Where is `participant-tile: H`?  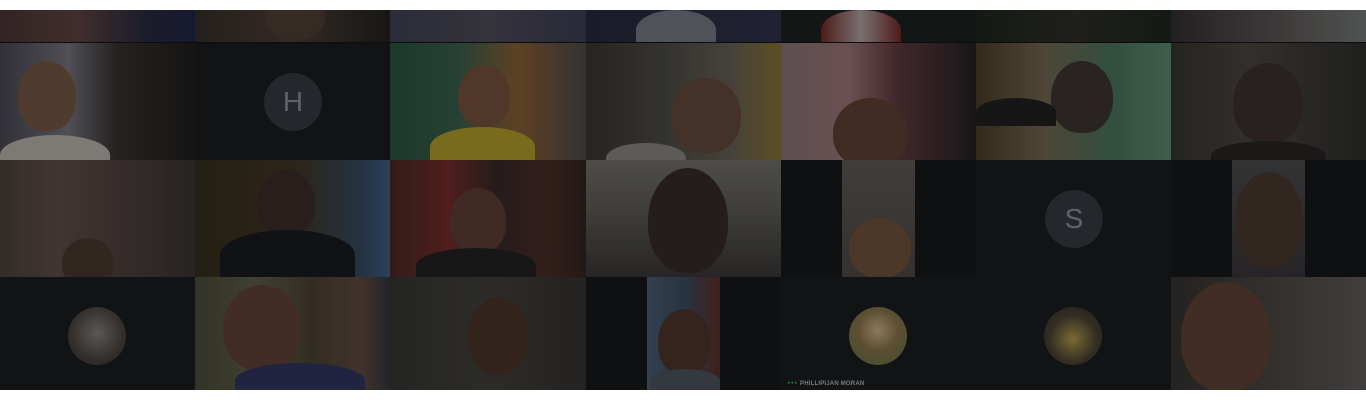 participant-tile: H is located at coordinates (292, 101).